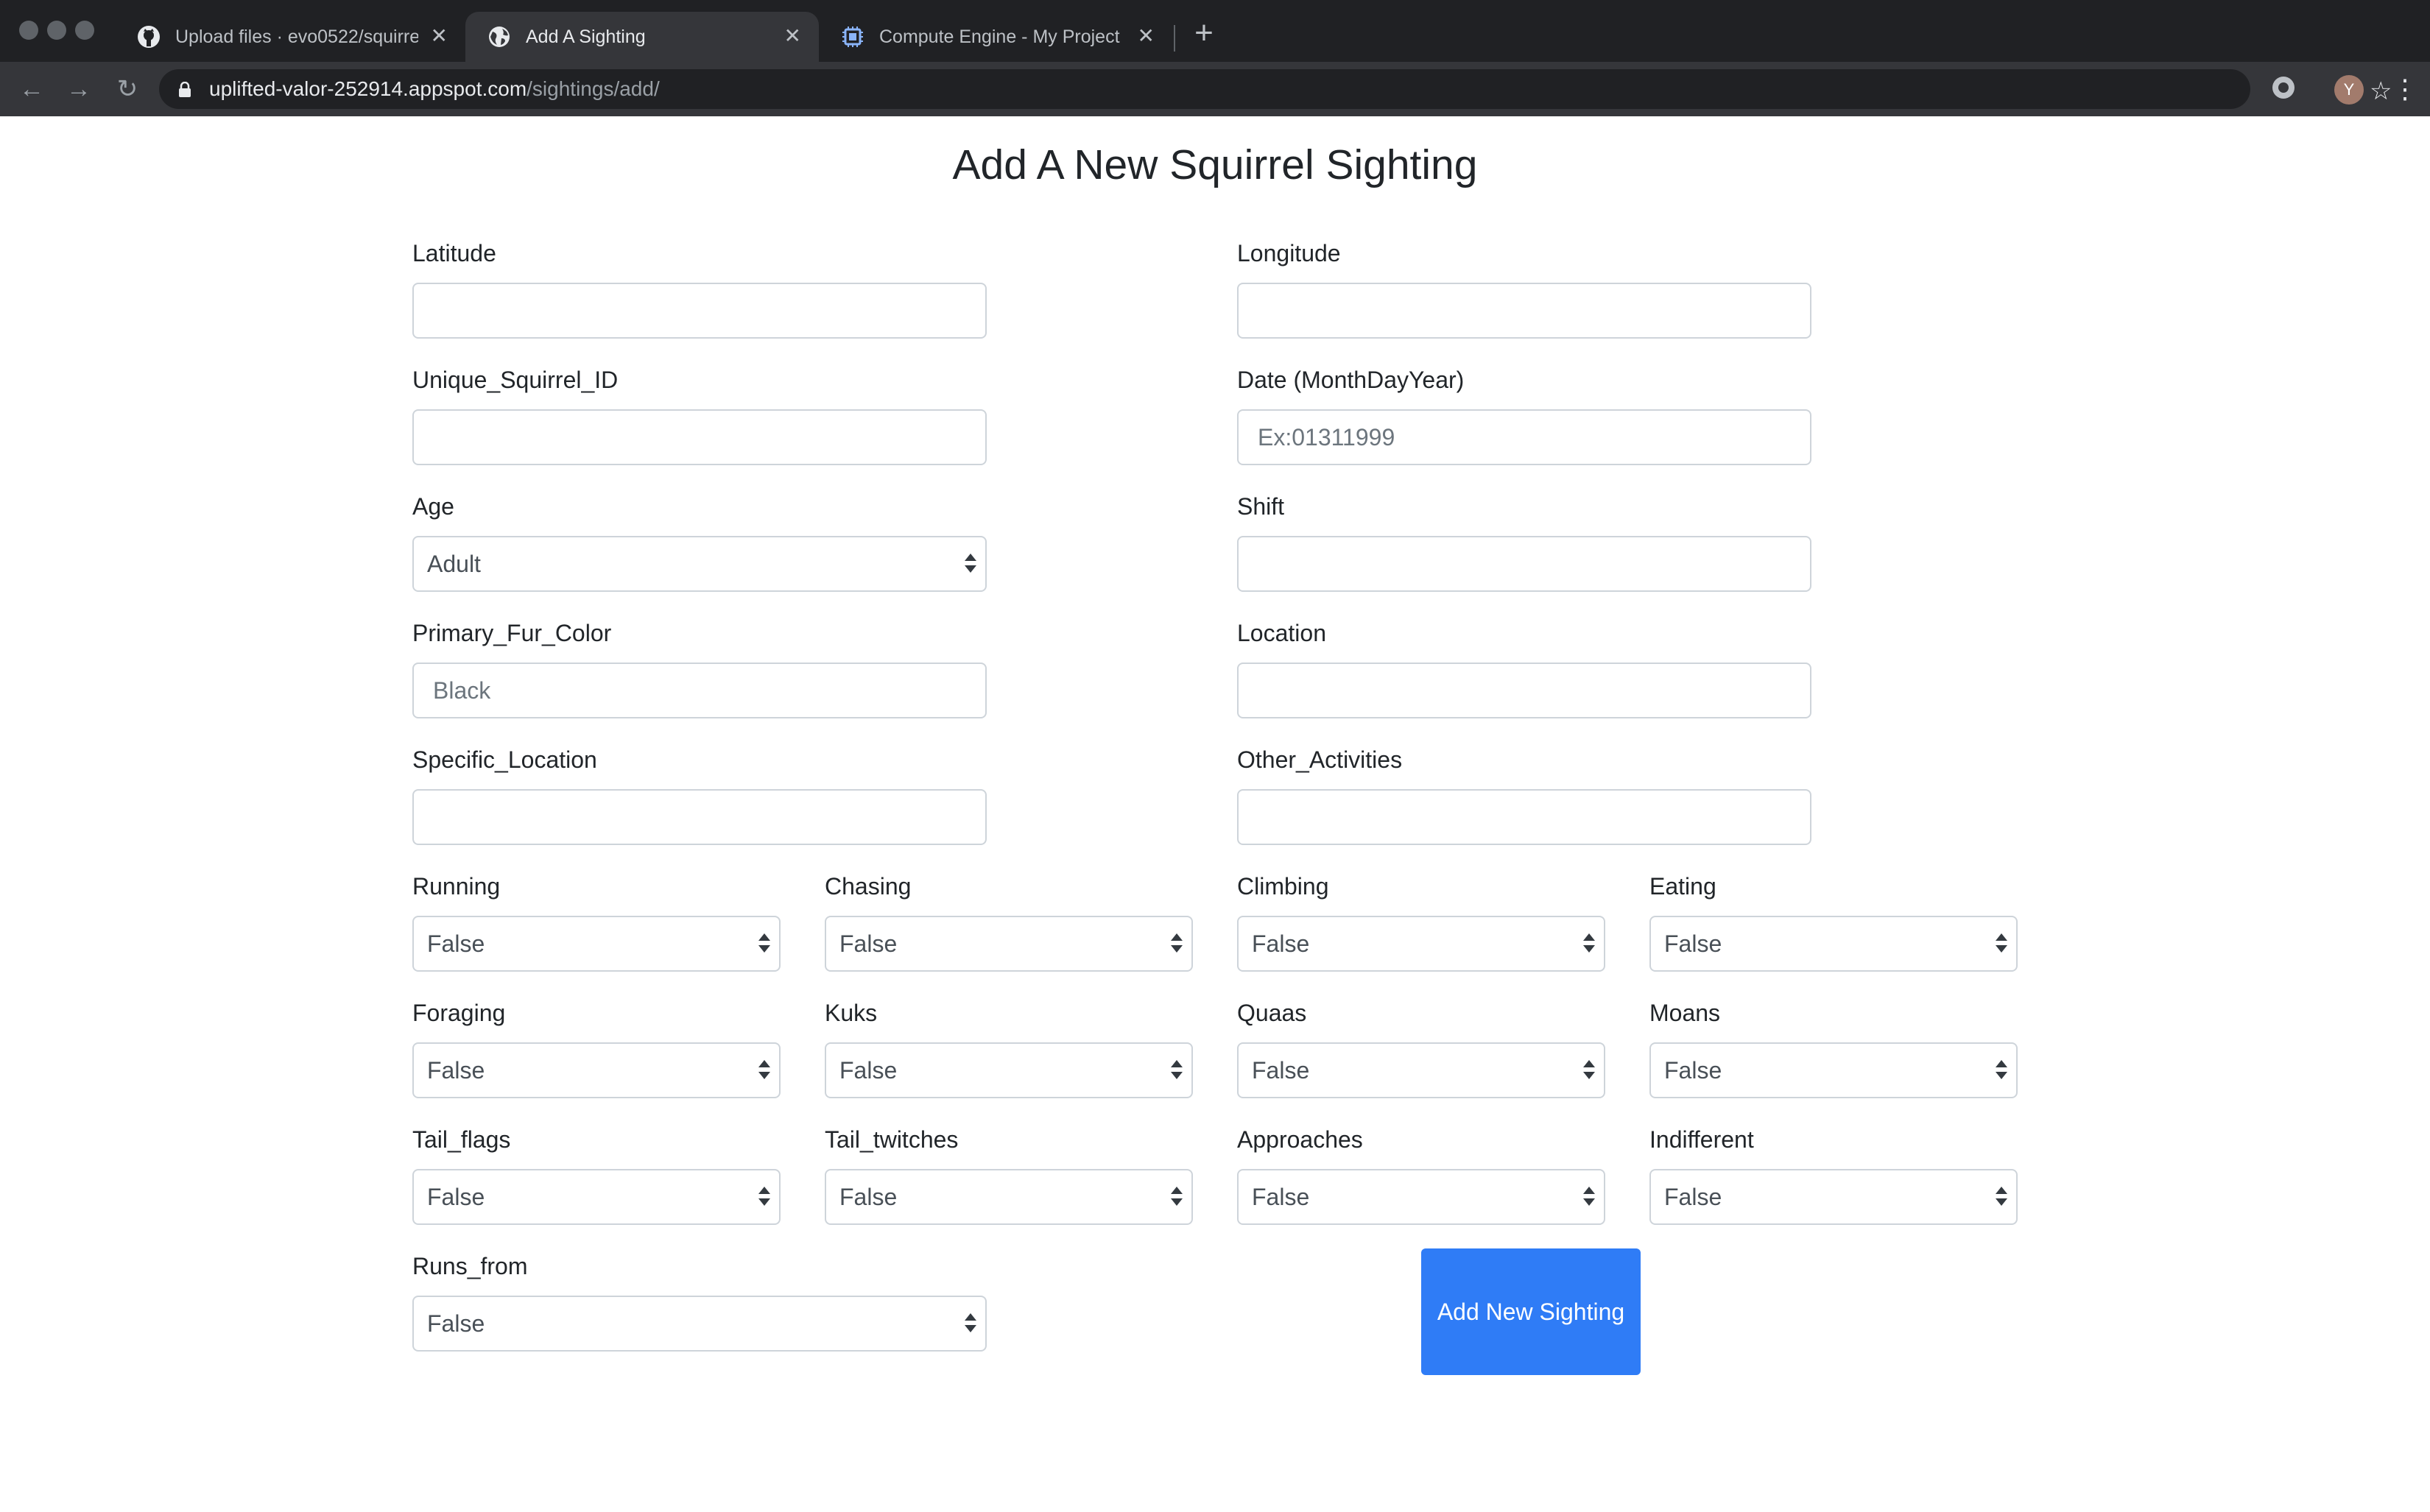 Image resolution: width=2430 pixels, height=1512 pixels. Describe the element at coordinates (2283, 88) in the screenshot. I see `extension-icon` at that location.